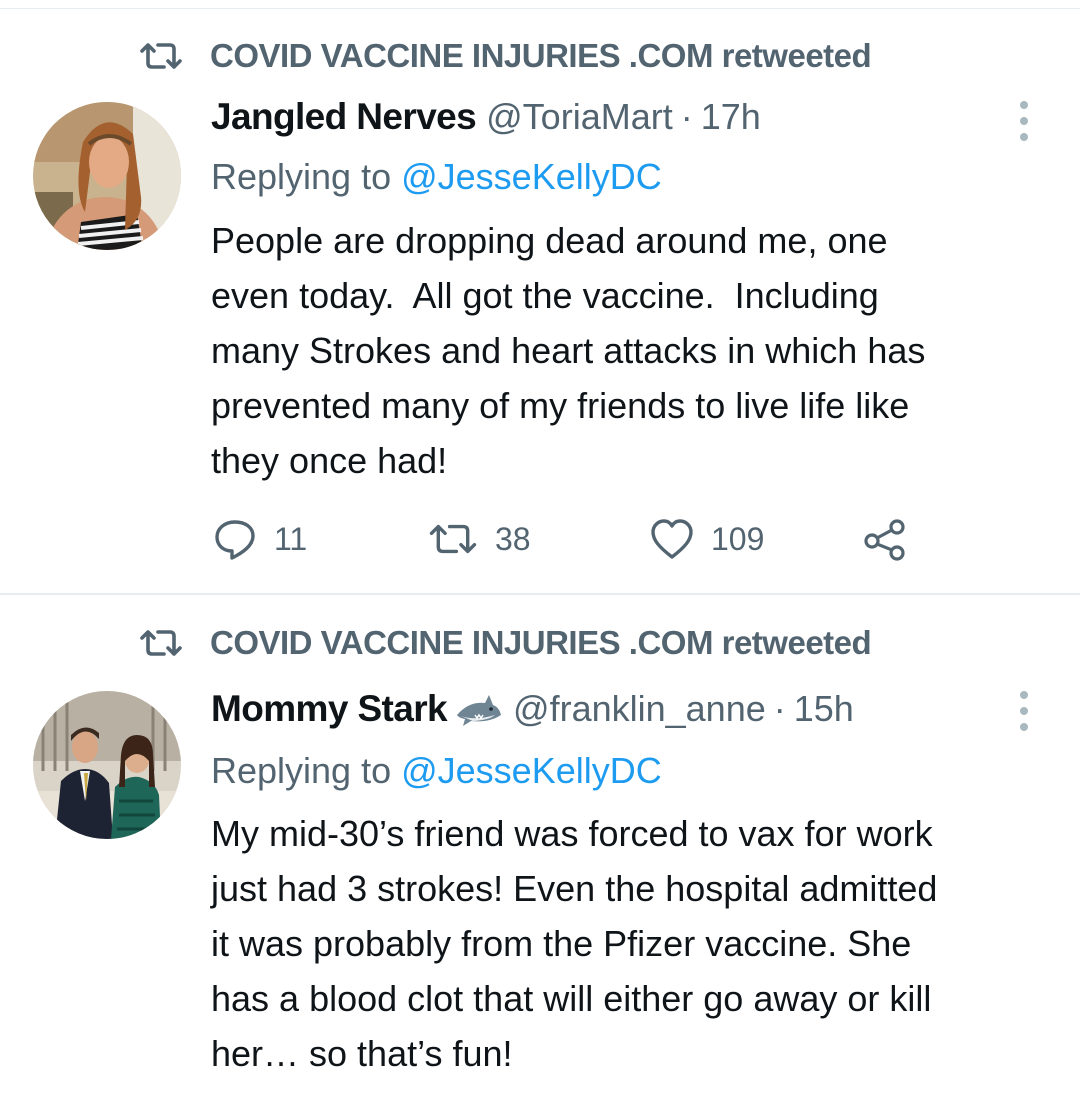 The width and height of the screenshot is (1080, 1105). I want to click on tweet-actions: 11 38 109, so click(572, 539).